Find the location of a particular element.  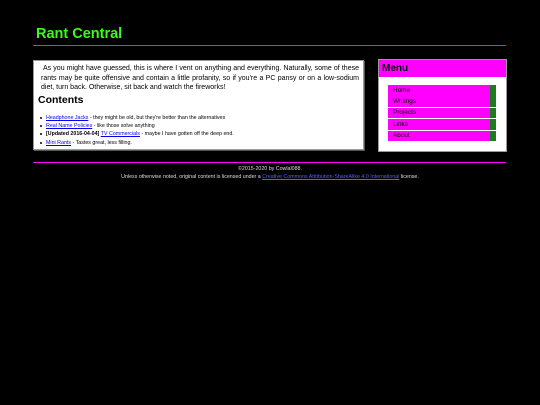

sidebar-menu: Home Writings Projects Links About is located at coordinates (442, 113).